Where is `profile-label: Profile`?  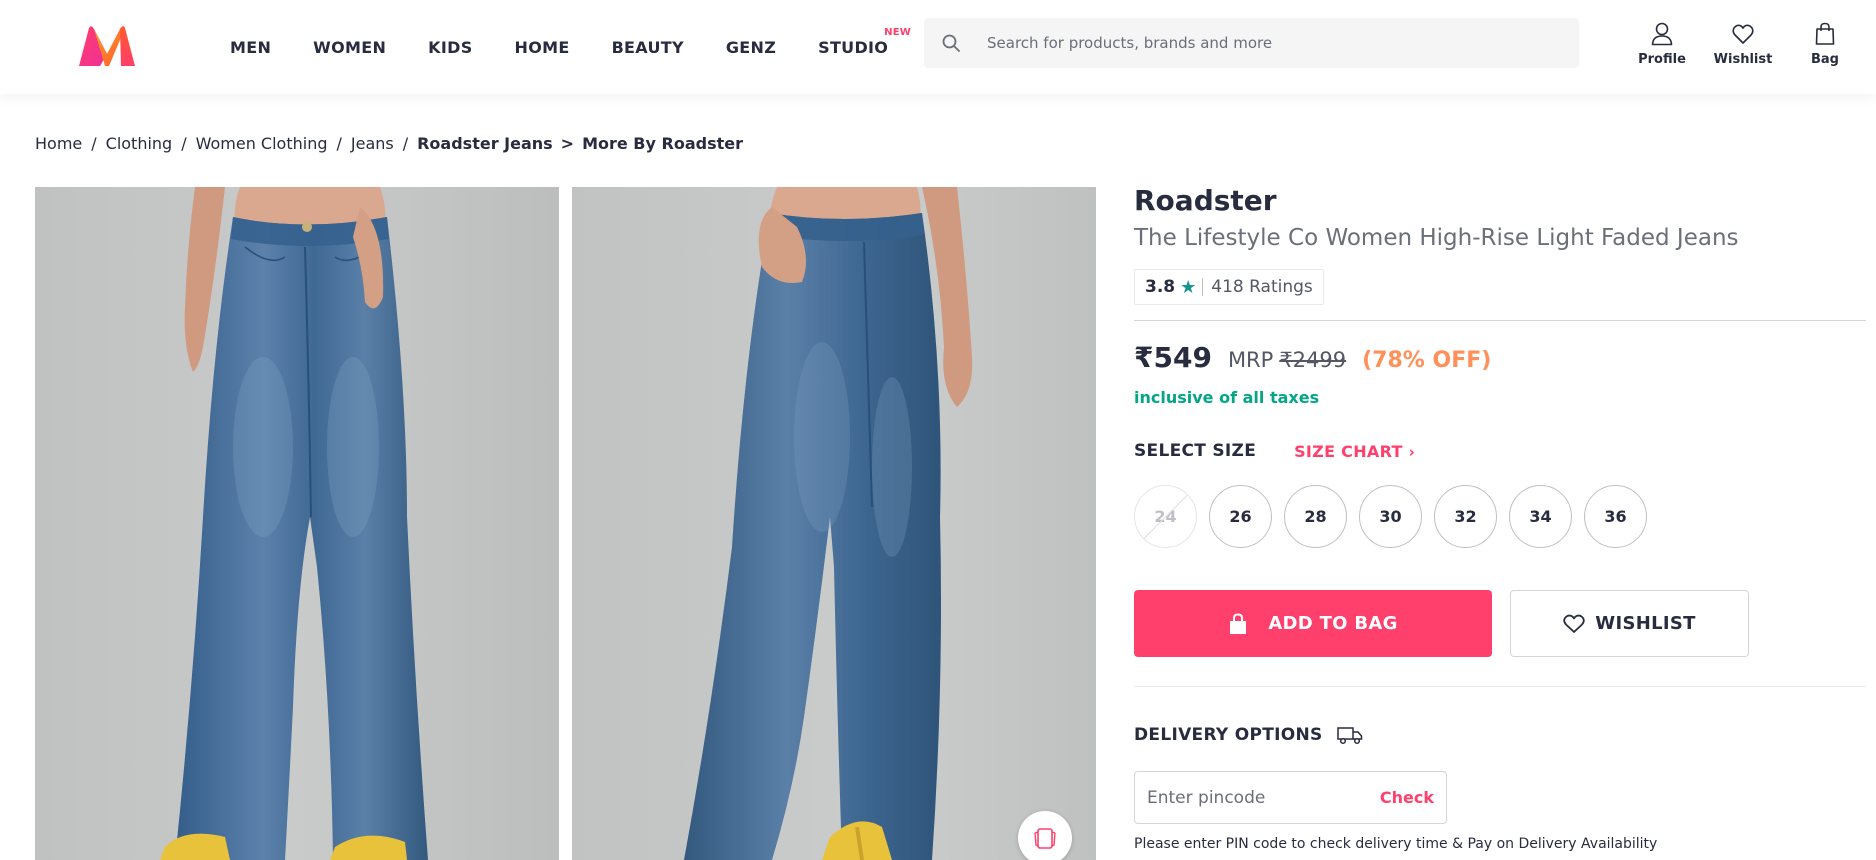
profile-label: Profile is located at coordinates (1662, 59).